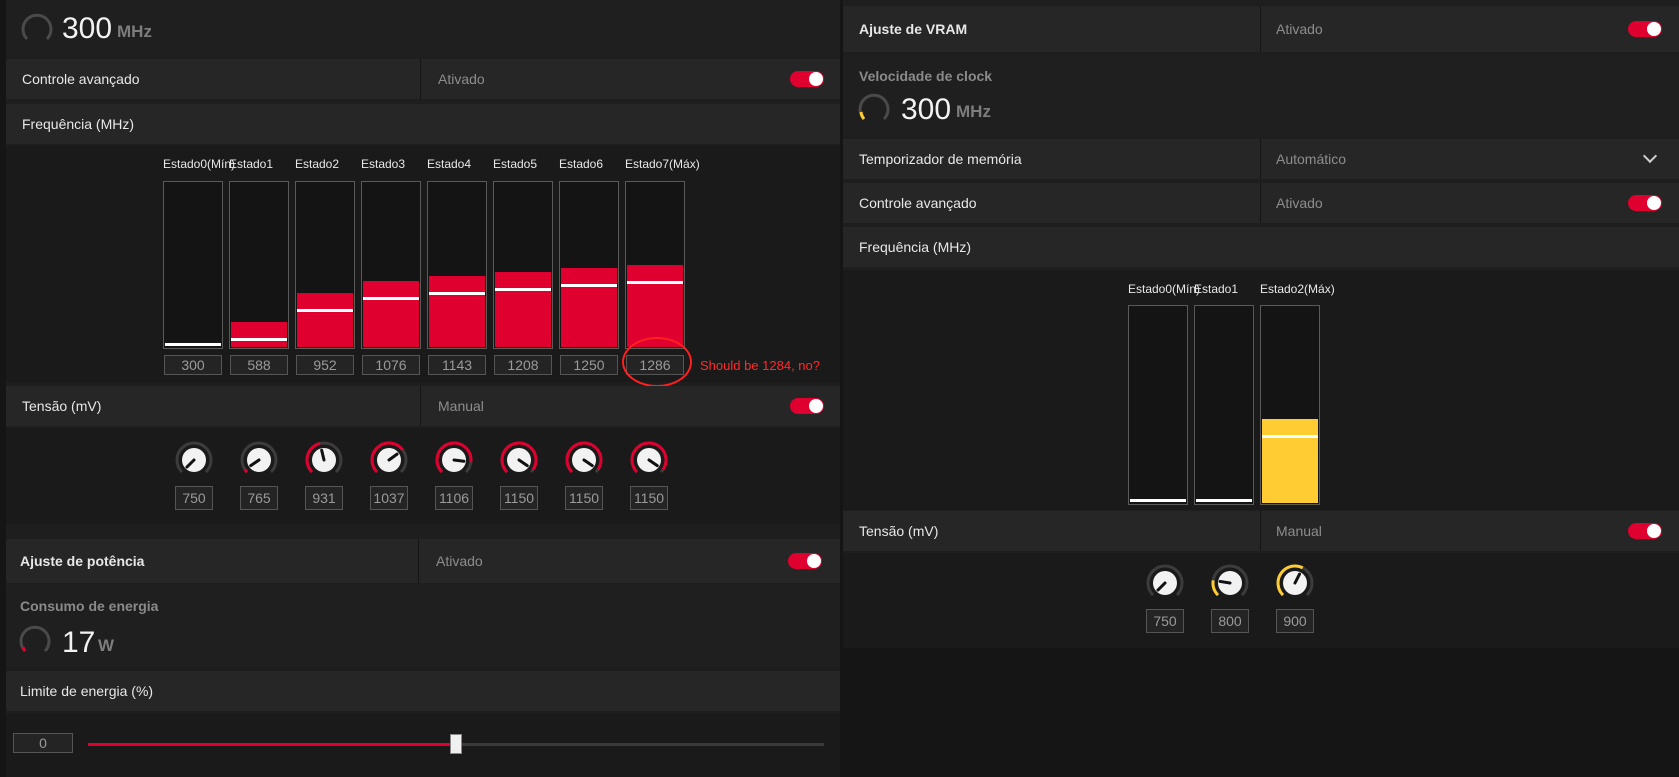 Image resolution: width=1679 pixels, height=777 pixels. I want to click on power-consumption-unit: W, so click(106, 645).